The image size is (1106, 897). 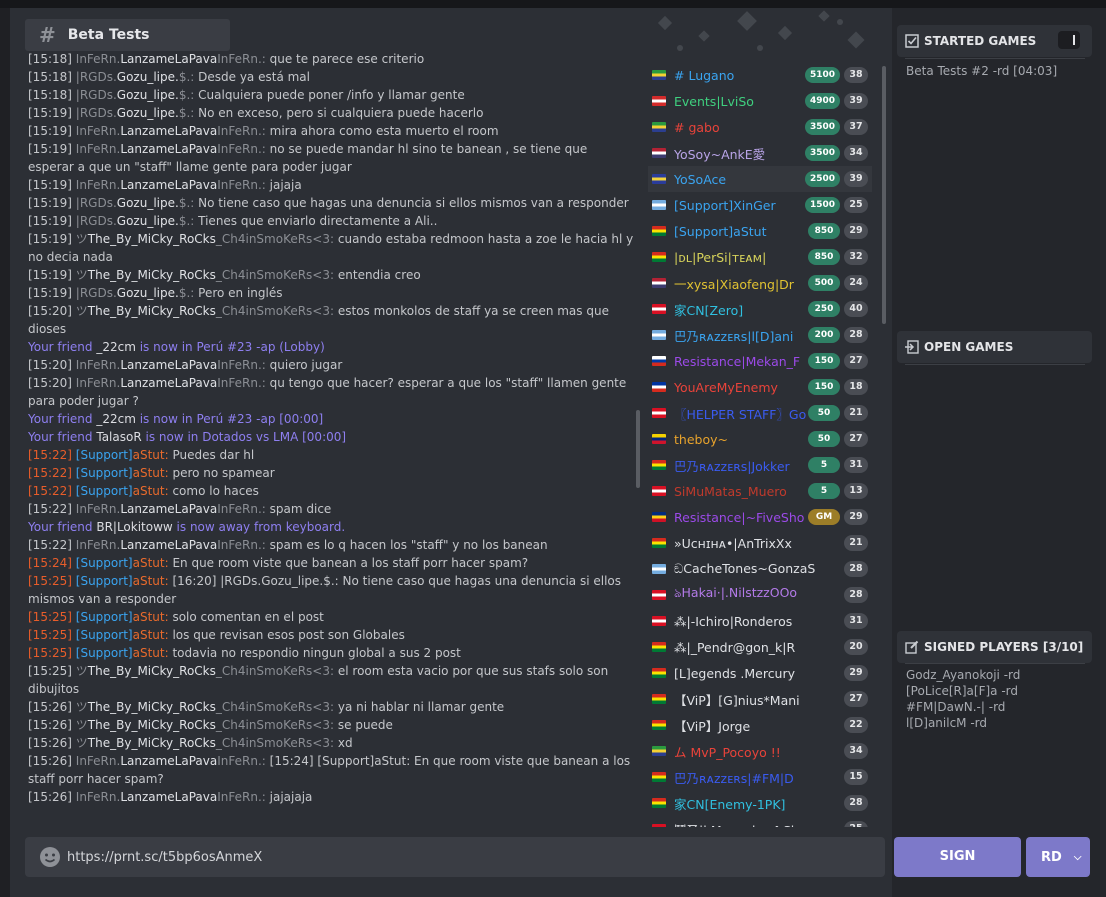 I want to click on player-name: [Support]aStut, so click(x=720, y=231).